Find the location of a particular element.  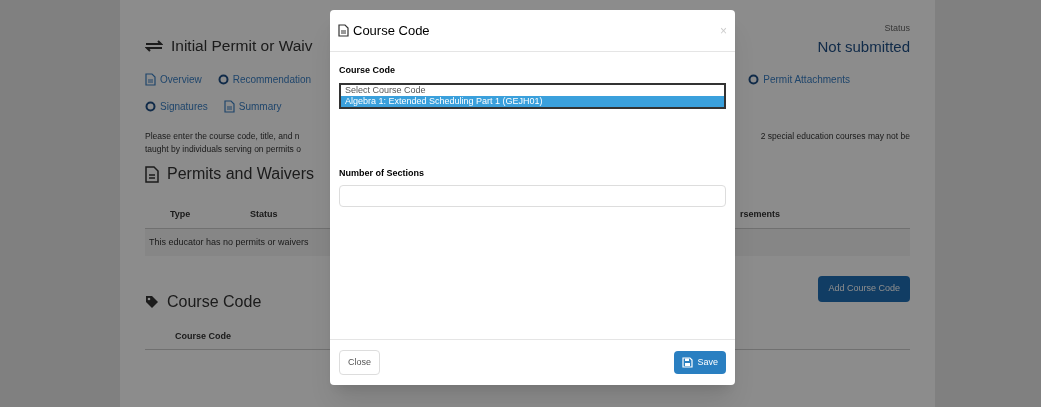

column-header: Course Code is located at coordinates (203, 336).